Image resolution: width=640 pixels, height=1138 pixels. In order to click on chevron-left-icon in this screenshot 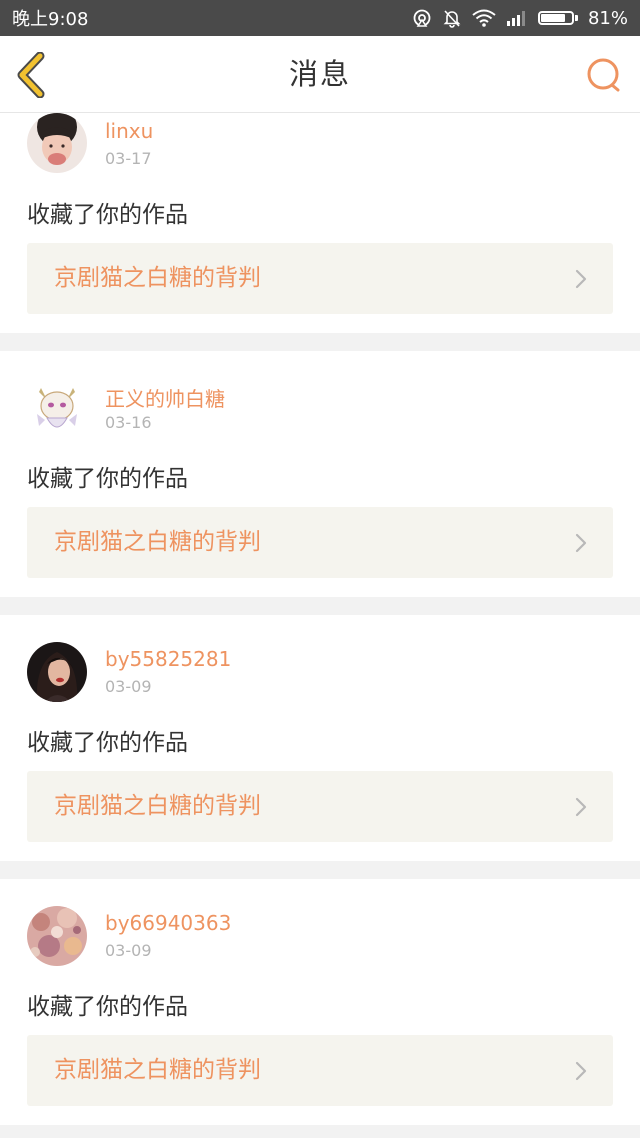, I will do `click(31, 75)`.